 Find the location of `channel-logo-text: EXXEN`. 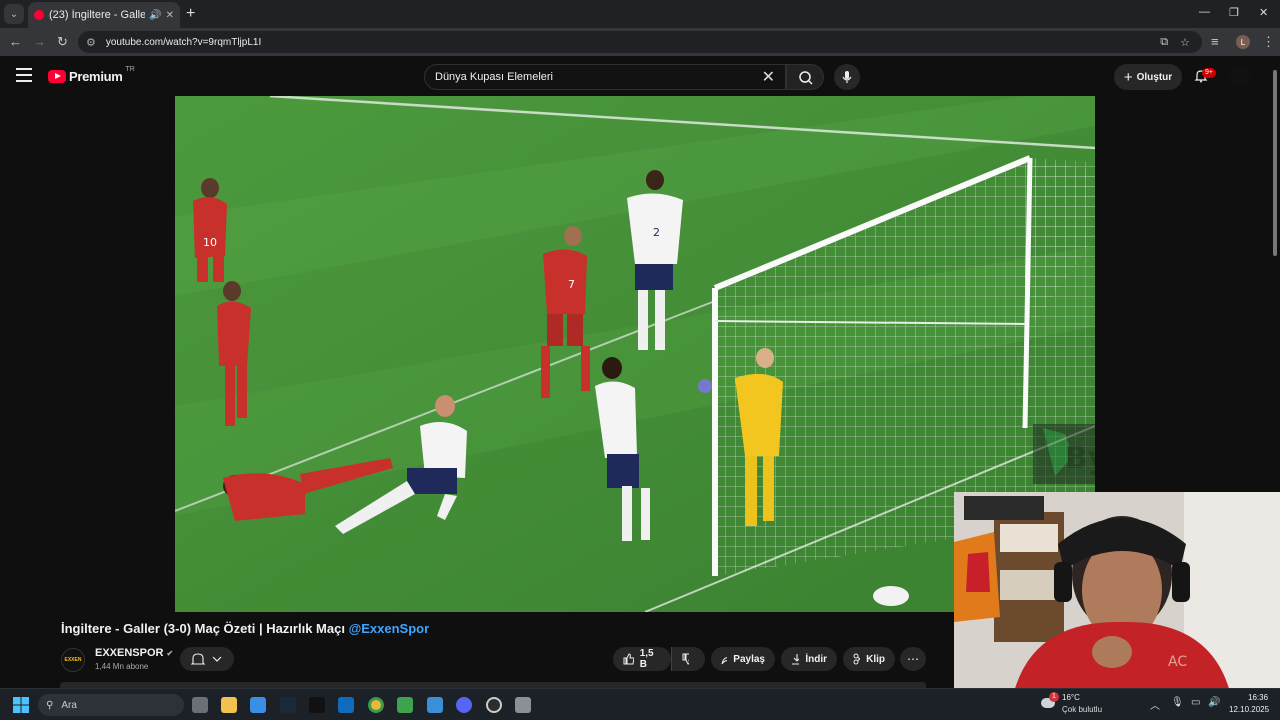

channel-logo-text: EXXEN is located at coordinates (73, 660).